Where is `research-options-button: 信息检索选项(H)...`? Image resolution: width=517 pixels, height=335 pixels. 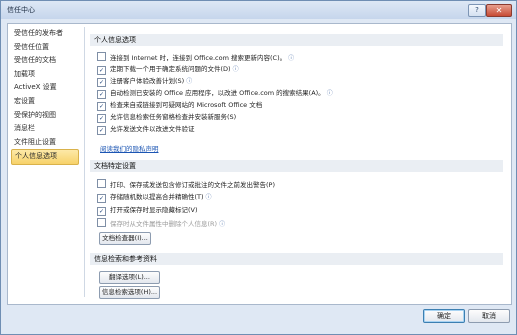
research-options-button: 信息检索选项(H)... is located at coordinates (129, 292).